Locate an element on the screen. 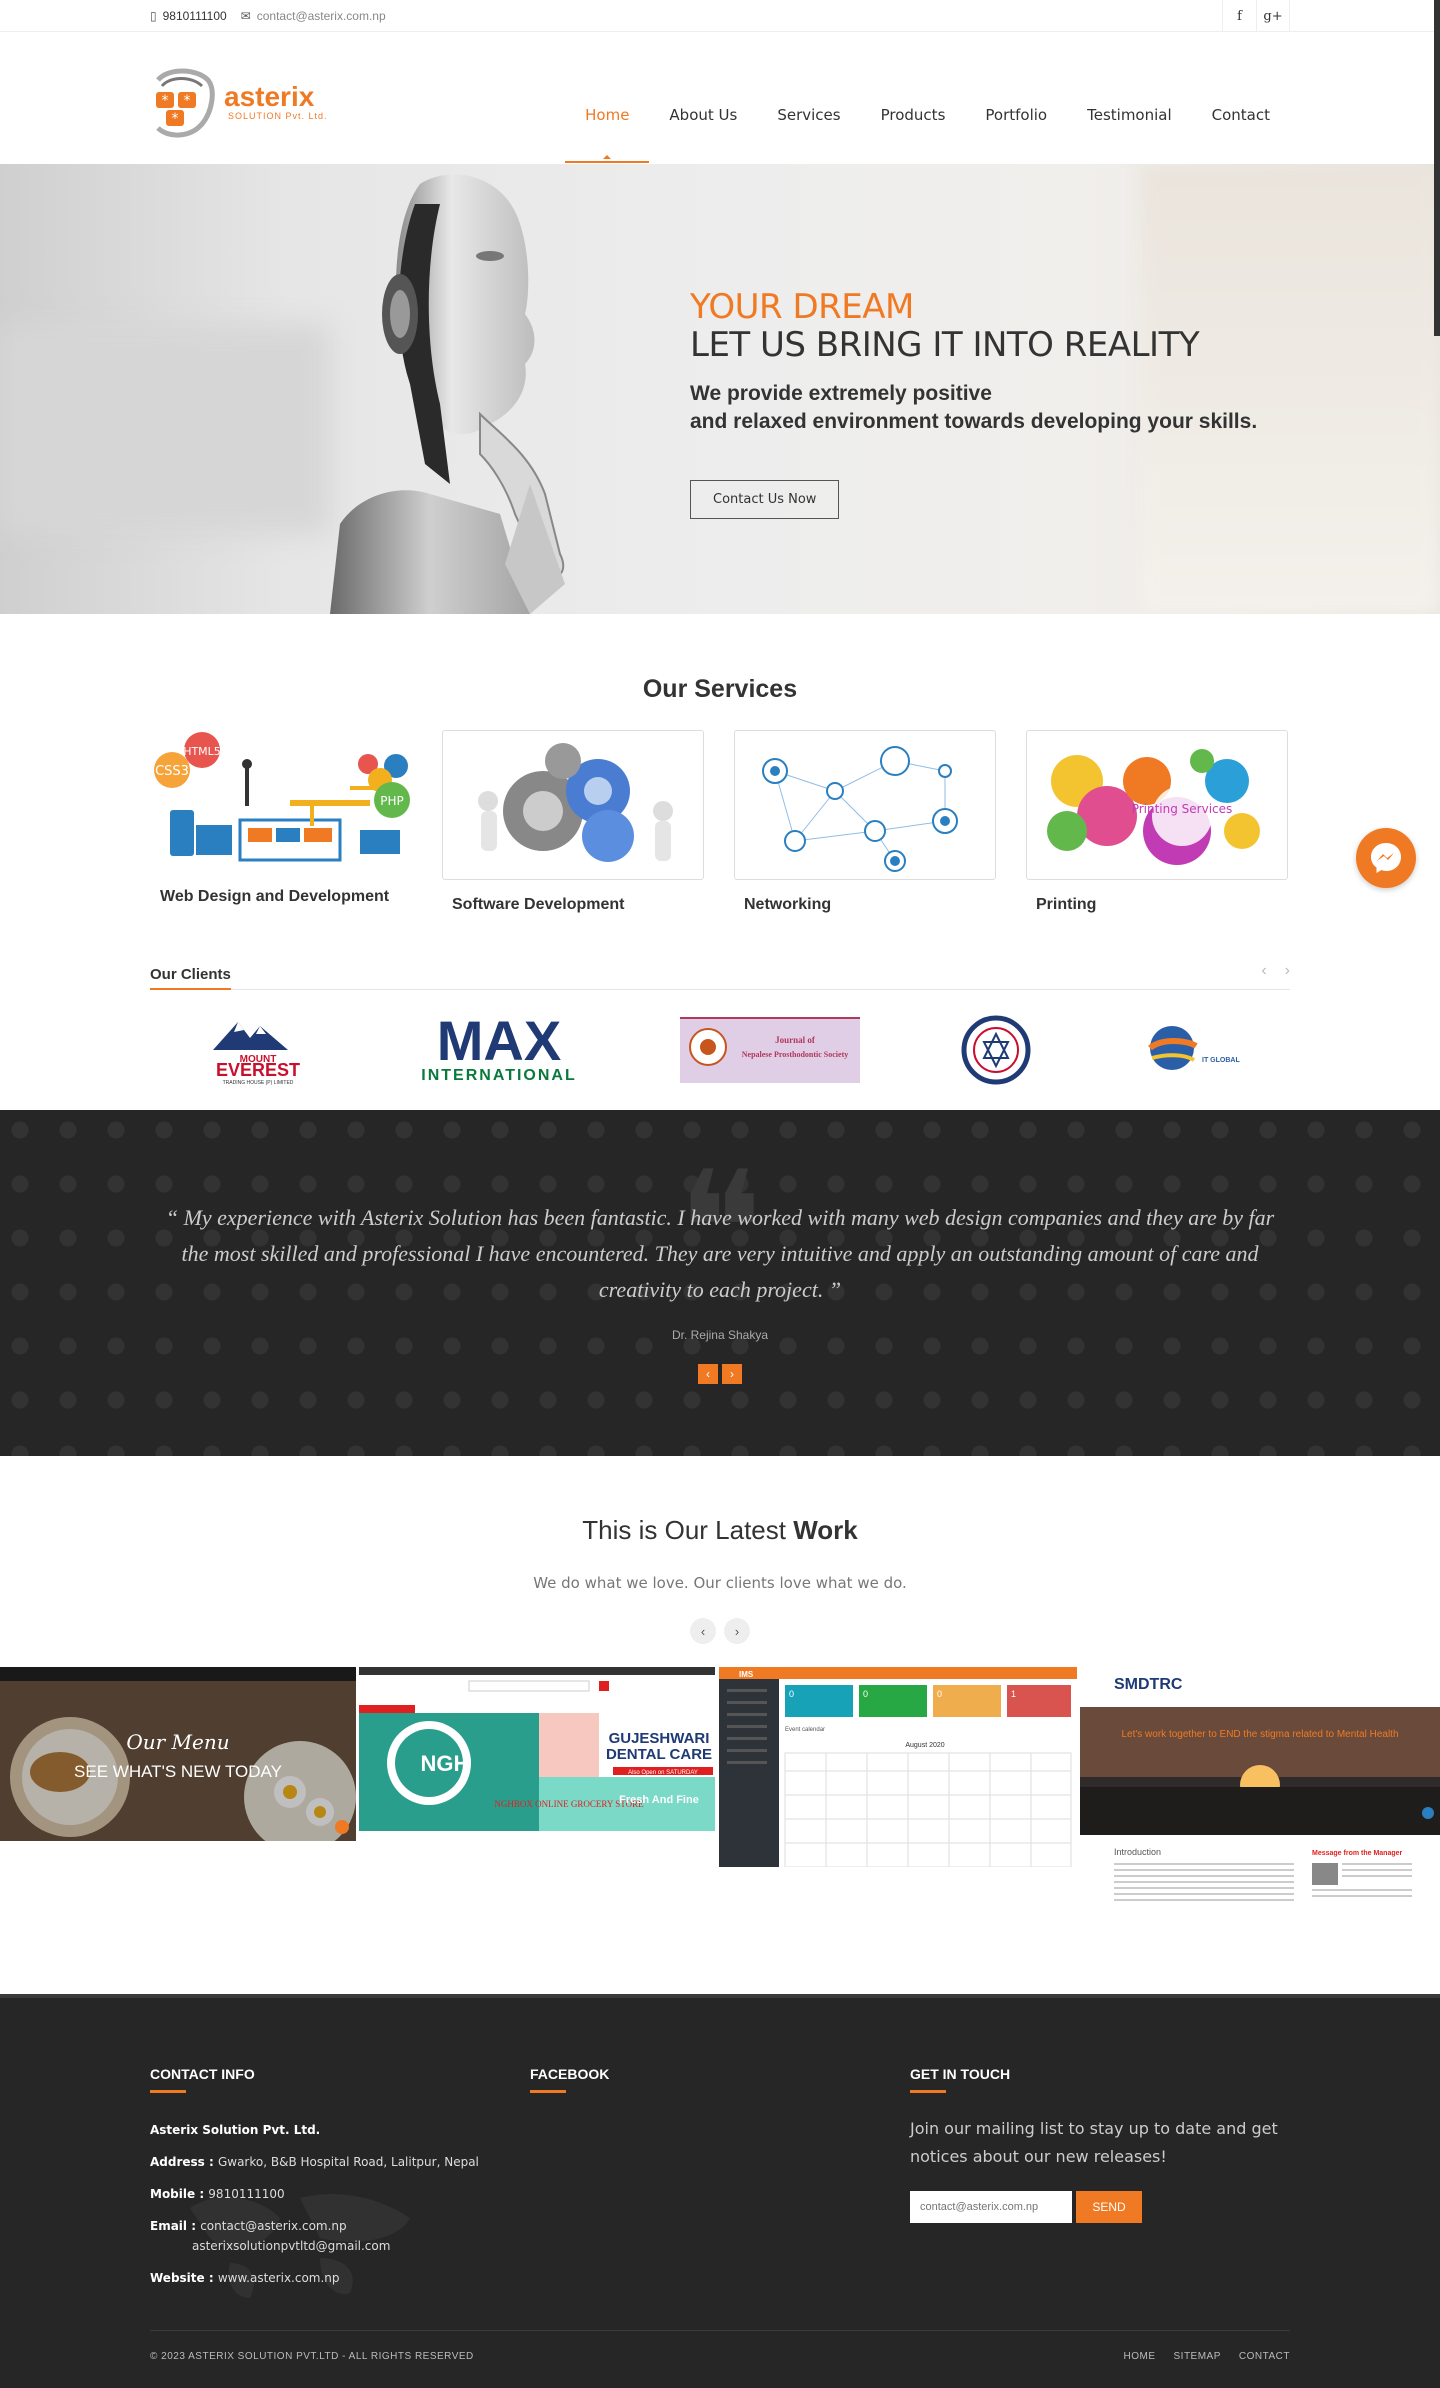 The height and width of the screenshot is (2388, 1440). work-next-icon: › is located at coordinates (737, 1631).